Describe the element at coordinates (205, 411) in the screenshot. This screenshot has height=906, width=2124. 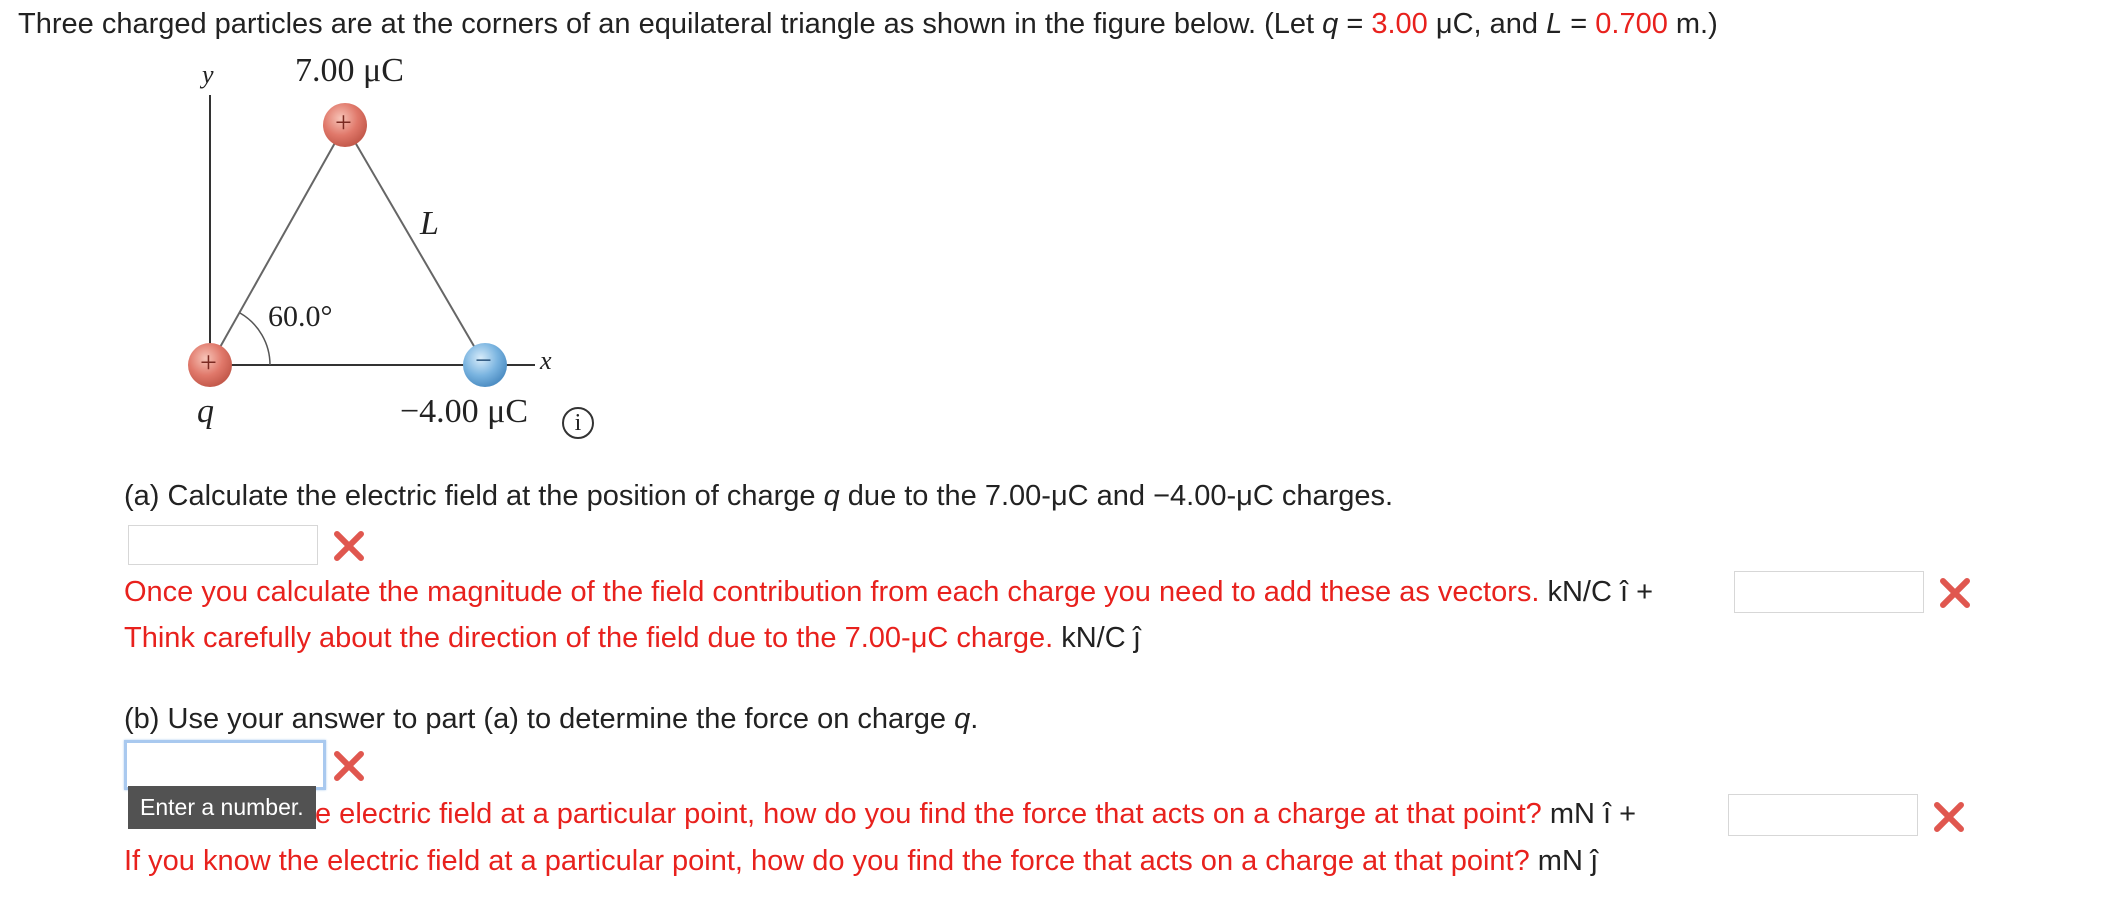
I see `left-charge-label: q` at that location.